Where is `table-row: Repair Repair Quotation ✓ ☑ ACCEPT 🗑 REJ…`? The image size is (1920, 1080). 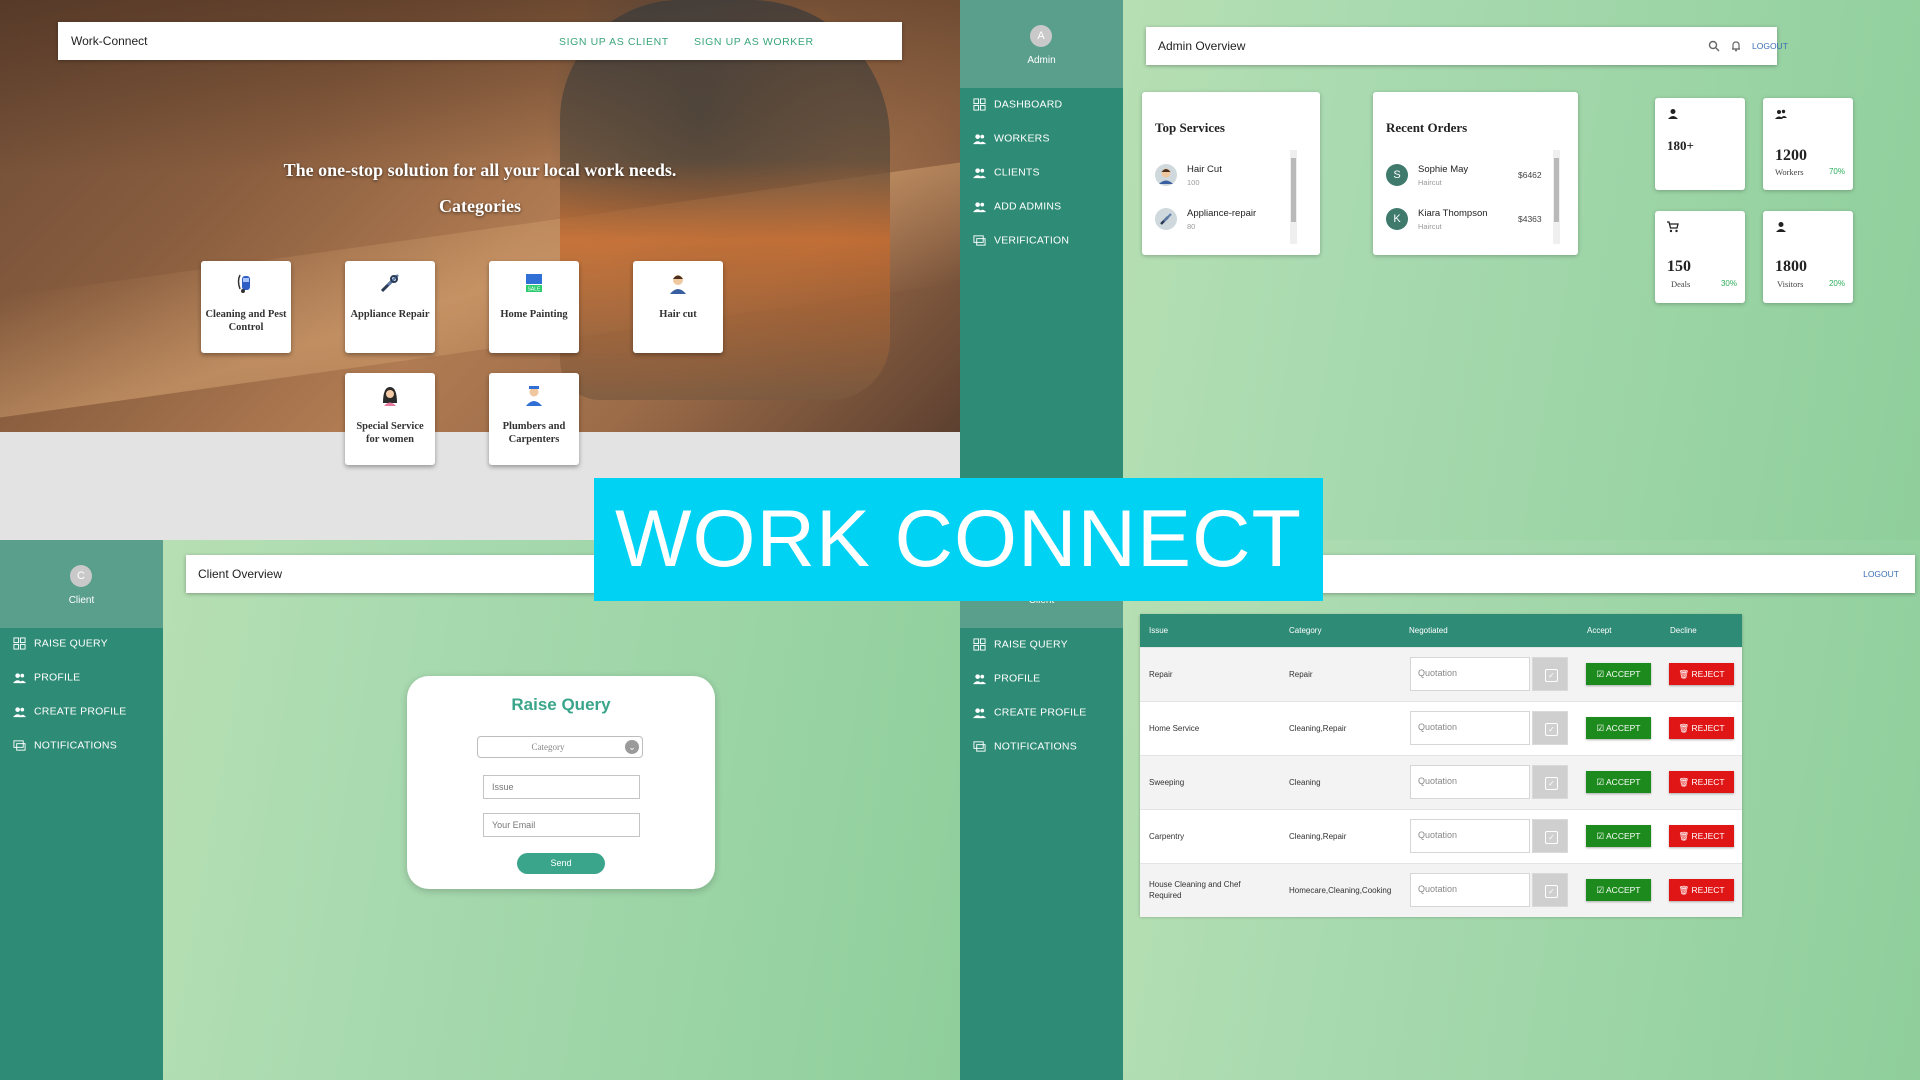
table-row: Repair Repair Quotation ✓ ☑ ACCEPT 🗑 REJ… is located at coordinates (1441, 674).